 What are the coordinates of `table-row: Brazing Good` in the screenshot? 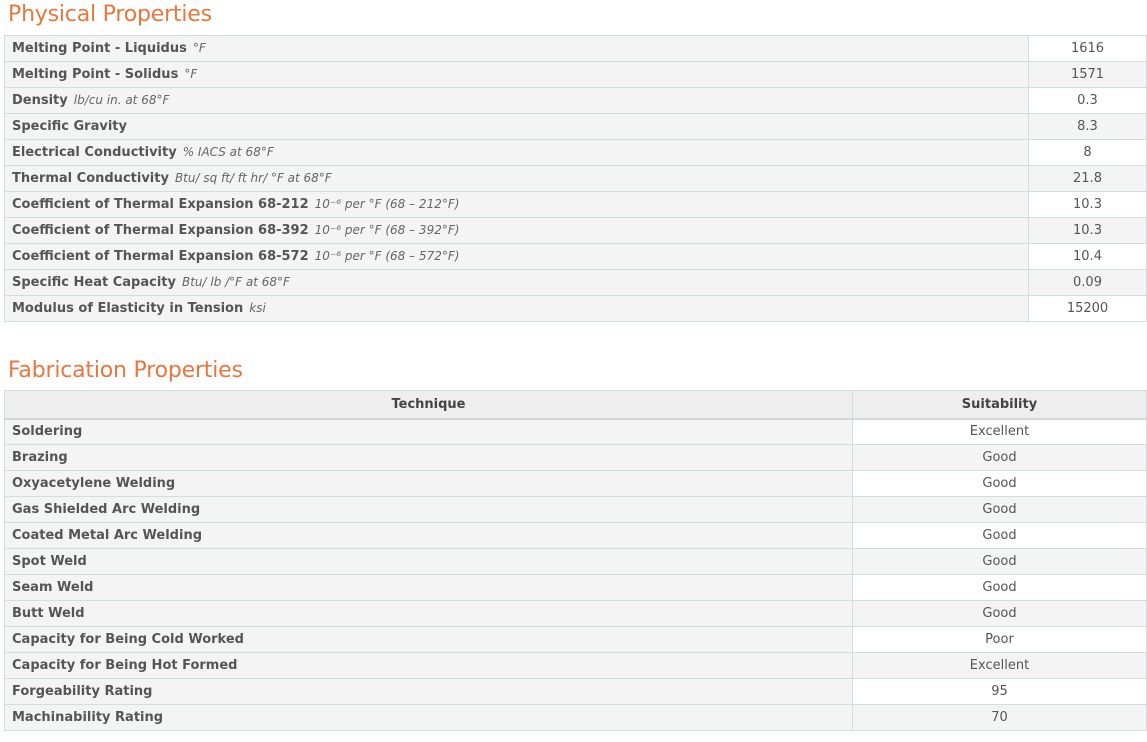 It's located at (575, 457).